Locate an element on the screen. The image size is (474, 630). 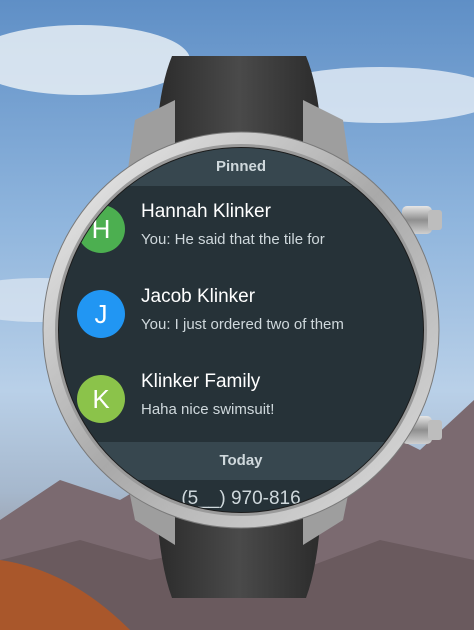
avatar: J is located at coordinates (101, 314).